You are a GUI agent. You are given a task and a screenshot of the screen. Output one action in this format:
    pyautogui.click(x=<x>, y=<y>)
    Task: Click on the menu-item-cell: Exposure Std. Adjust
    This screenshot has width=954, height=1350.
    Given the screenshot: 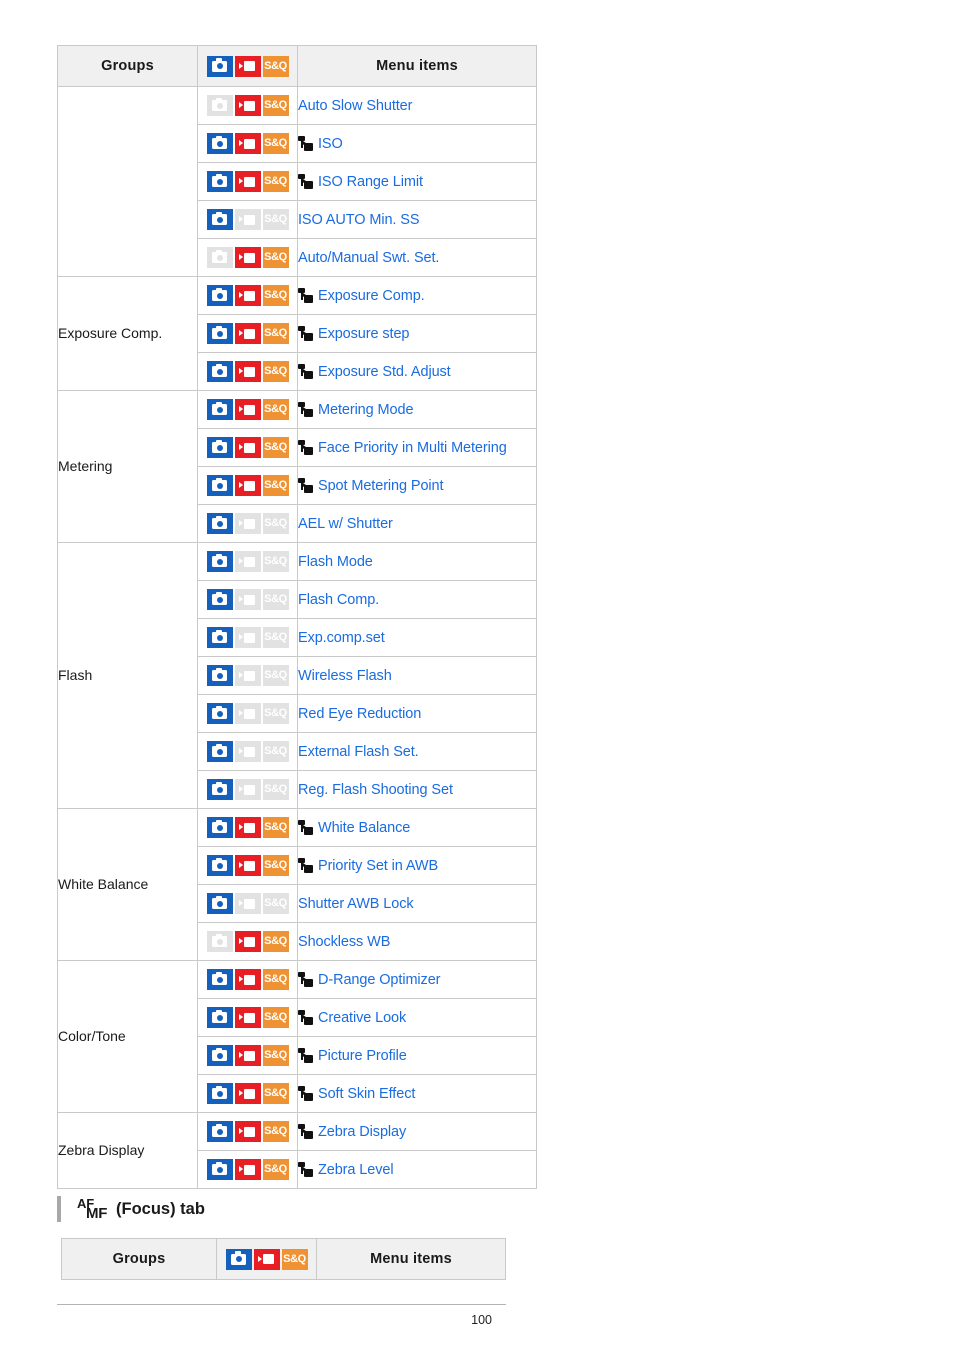 What is the action you would take?
    pyautogui.click(x=417, y=371)
    